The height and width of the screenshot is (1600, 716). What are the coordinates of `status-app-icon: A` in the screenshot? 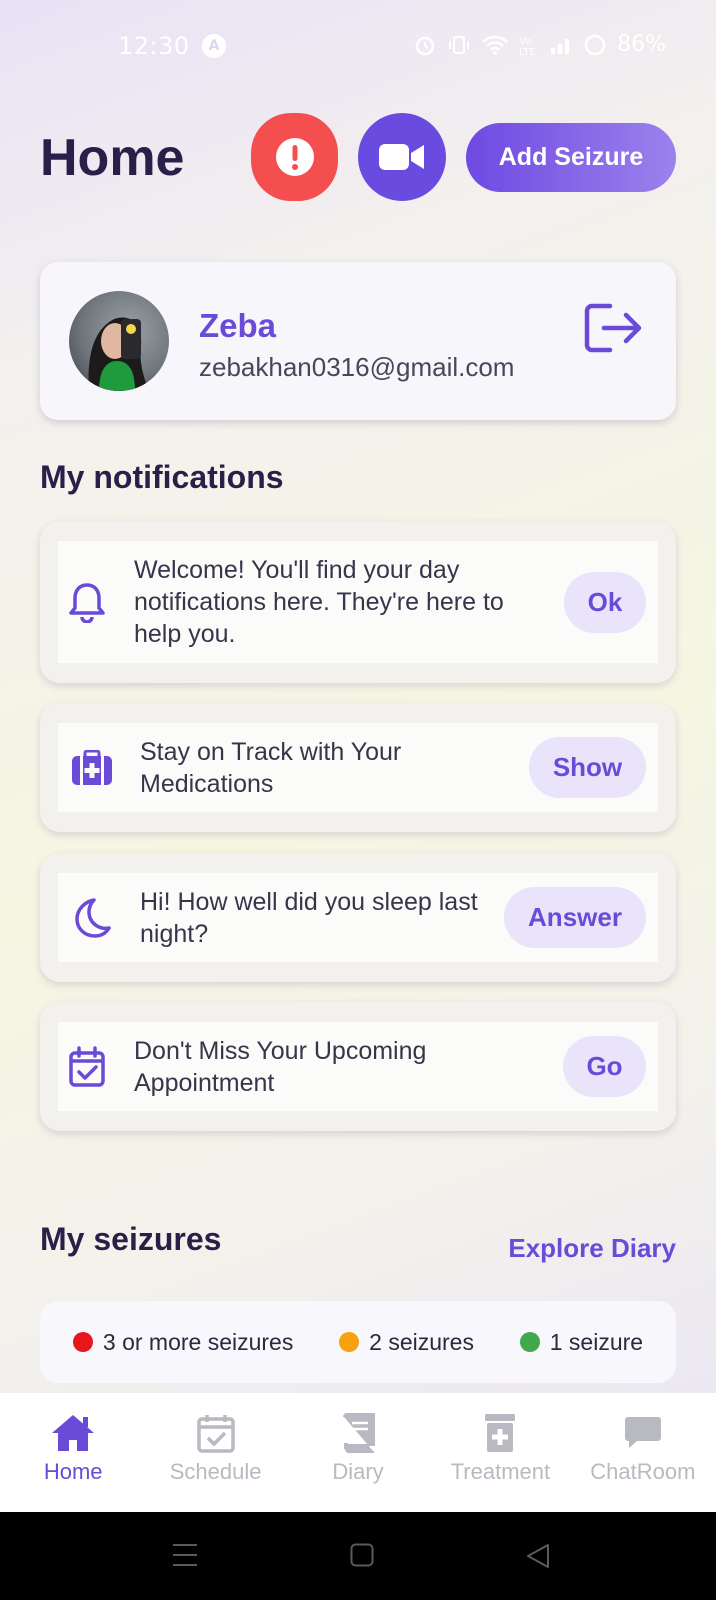 It's located at (214, 46).